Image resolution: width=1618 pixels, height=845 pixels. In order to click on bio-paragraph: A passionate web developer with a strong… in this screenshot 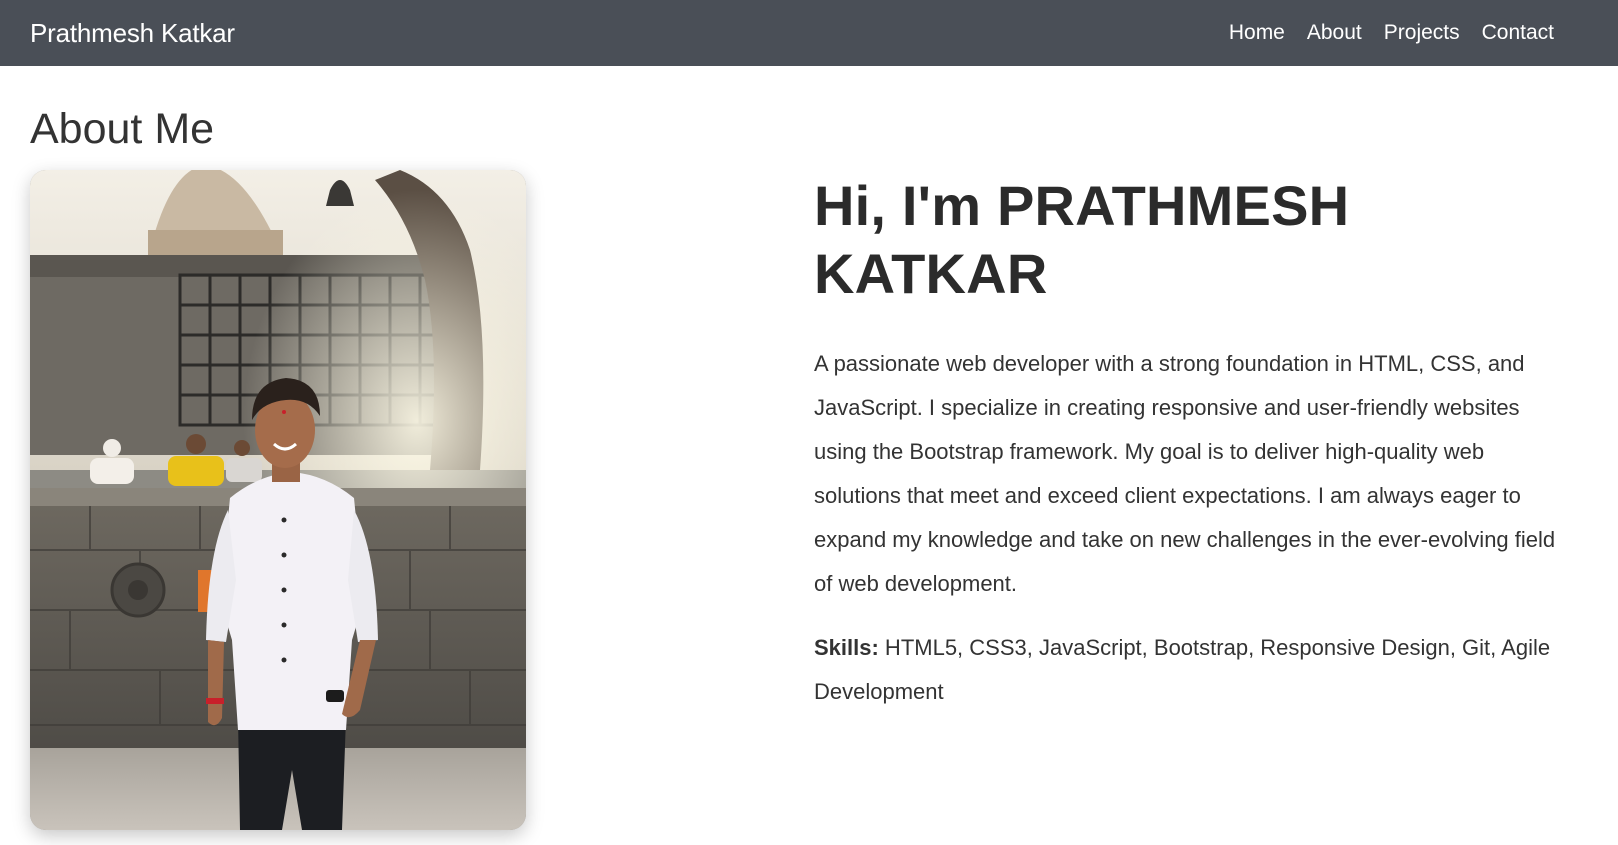, I will do `click(1185, 473)`.